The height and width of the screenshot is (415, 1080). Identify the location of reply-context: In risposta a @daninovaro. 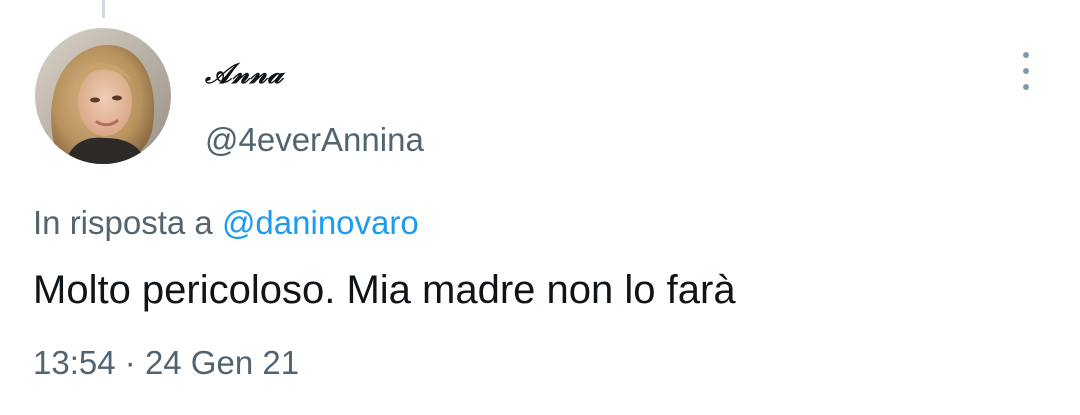
(226, 223).